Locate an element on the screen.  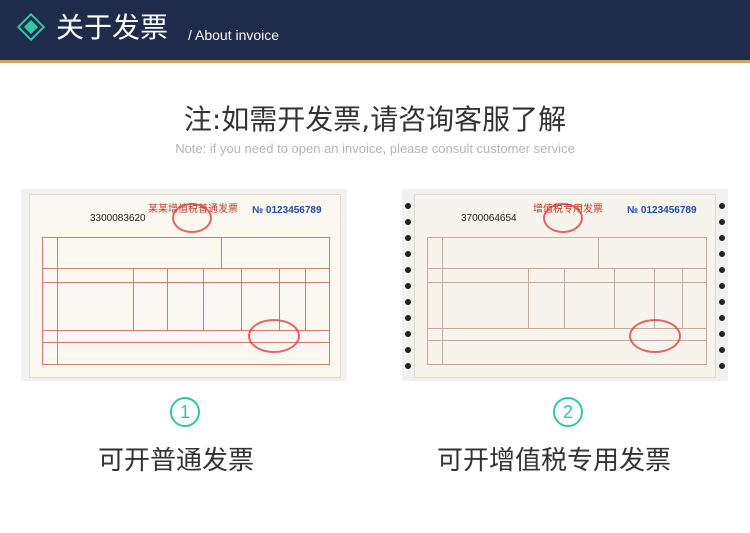
perforation-right is located at coordinates (722, 283).